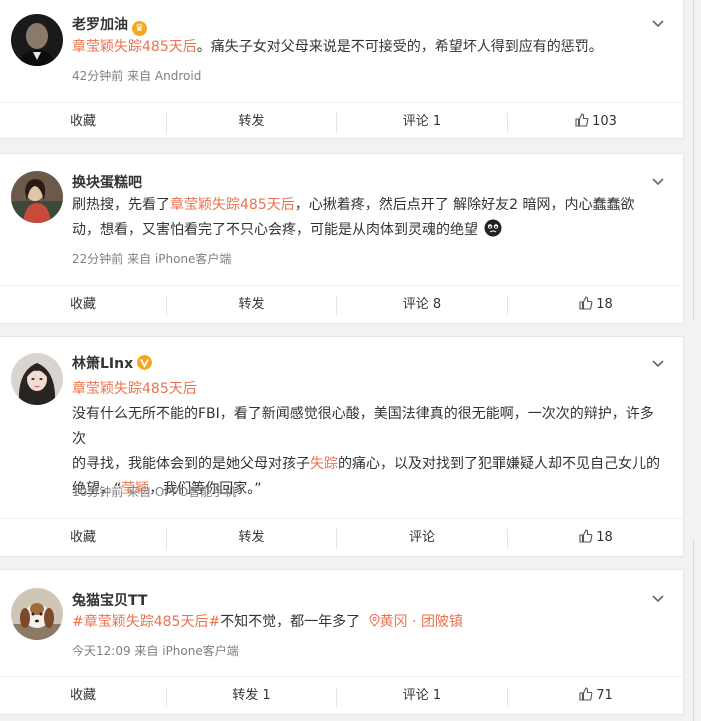 This screenshot has width=701, height=721. Describe the element at coordinates (146, 622) in the screenshot. I see `topic-link: #章莹颖失踪485天后#` at that location.